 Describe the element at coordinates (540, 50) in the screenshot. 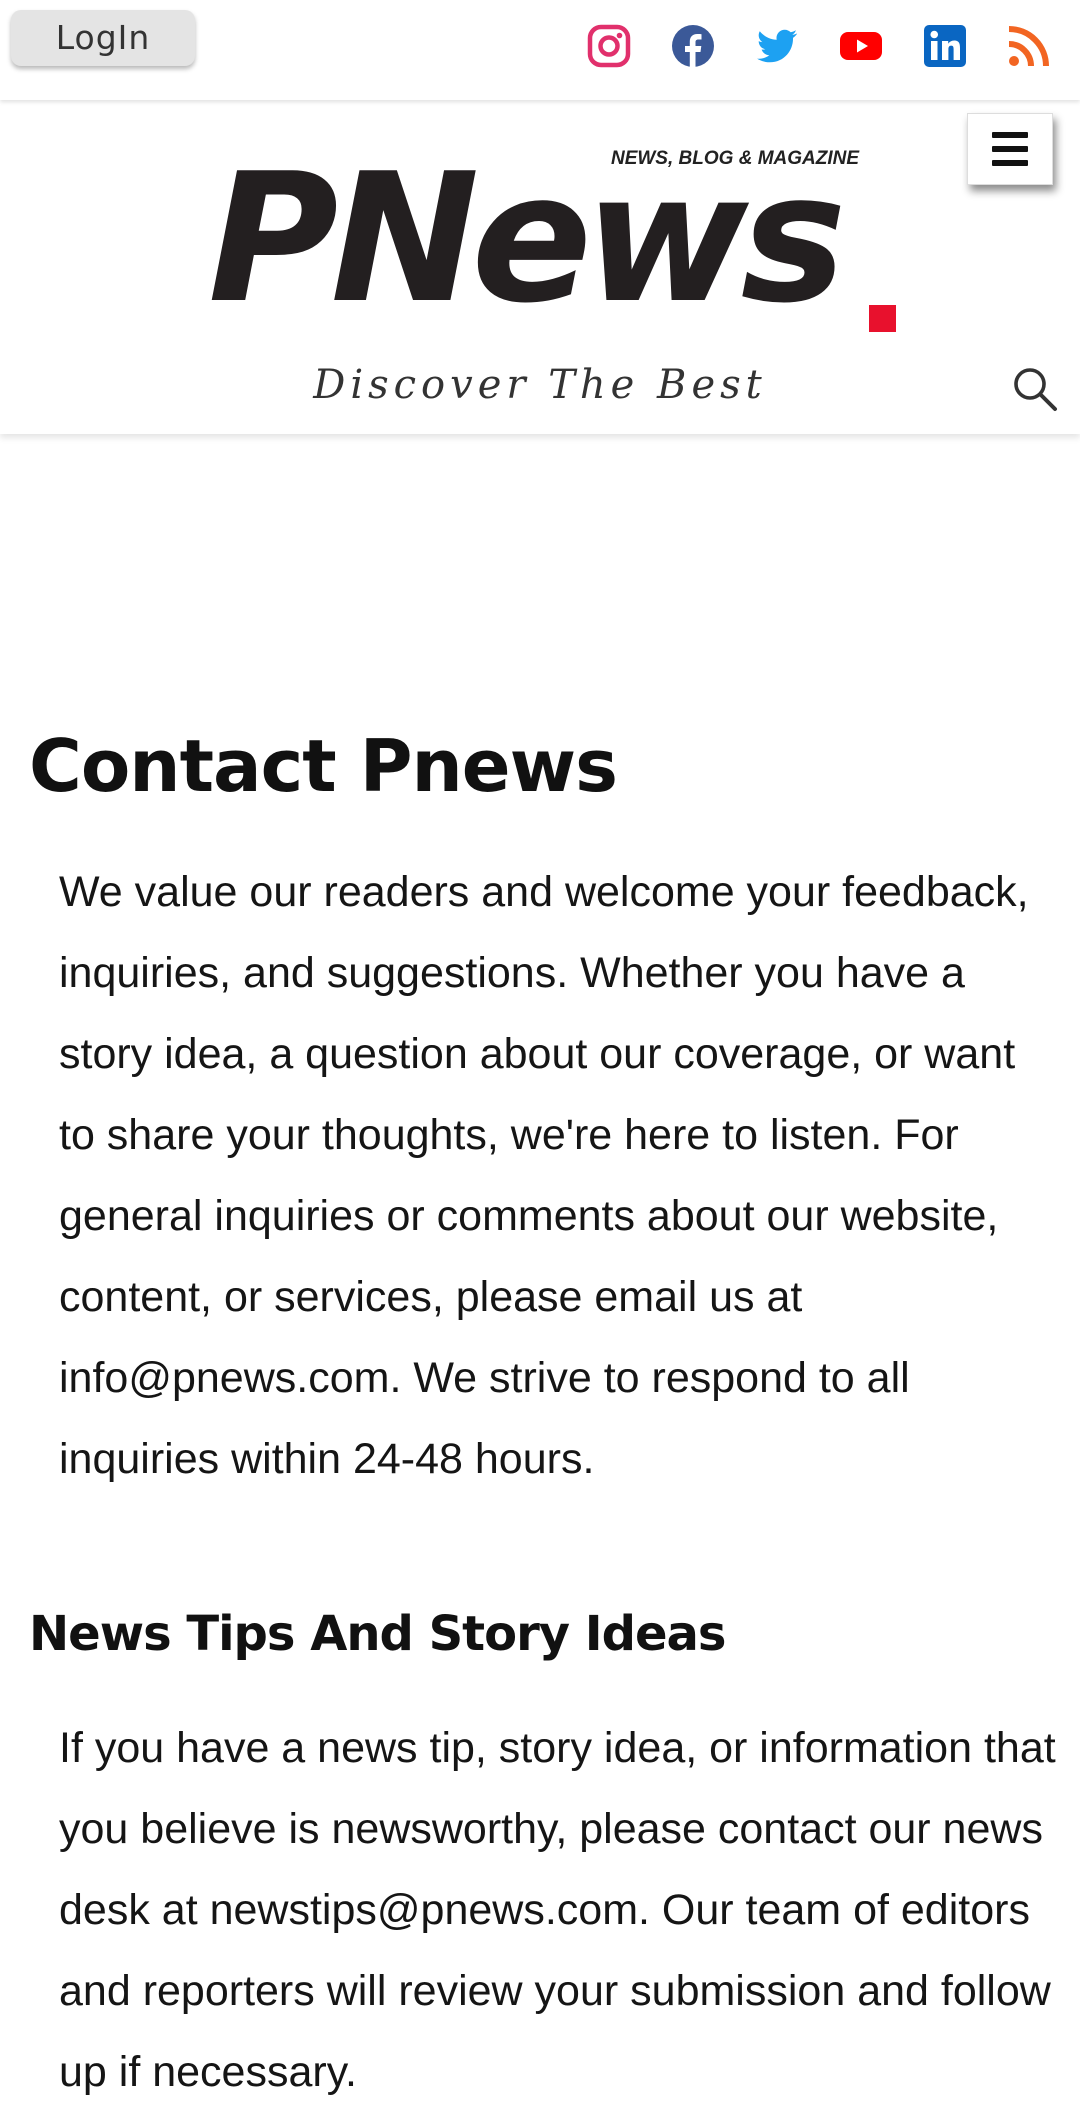

I see `top-bar: LogIn` at that location.